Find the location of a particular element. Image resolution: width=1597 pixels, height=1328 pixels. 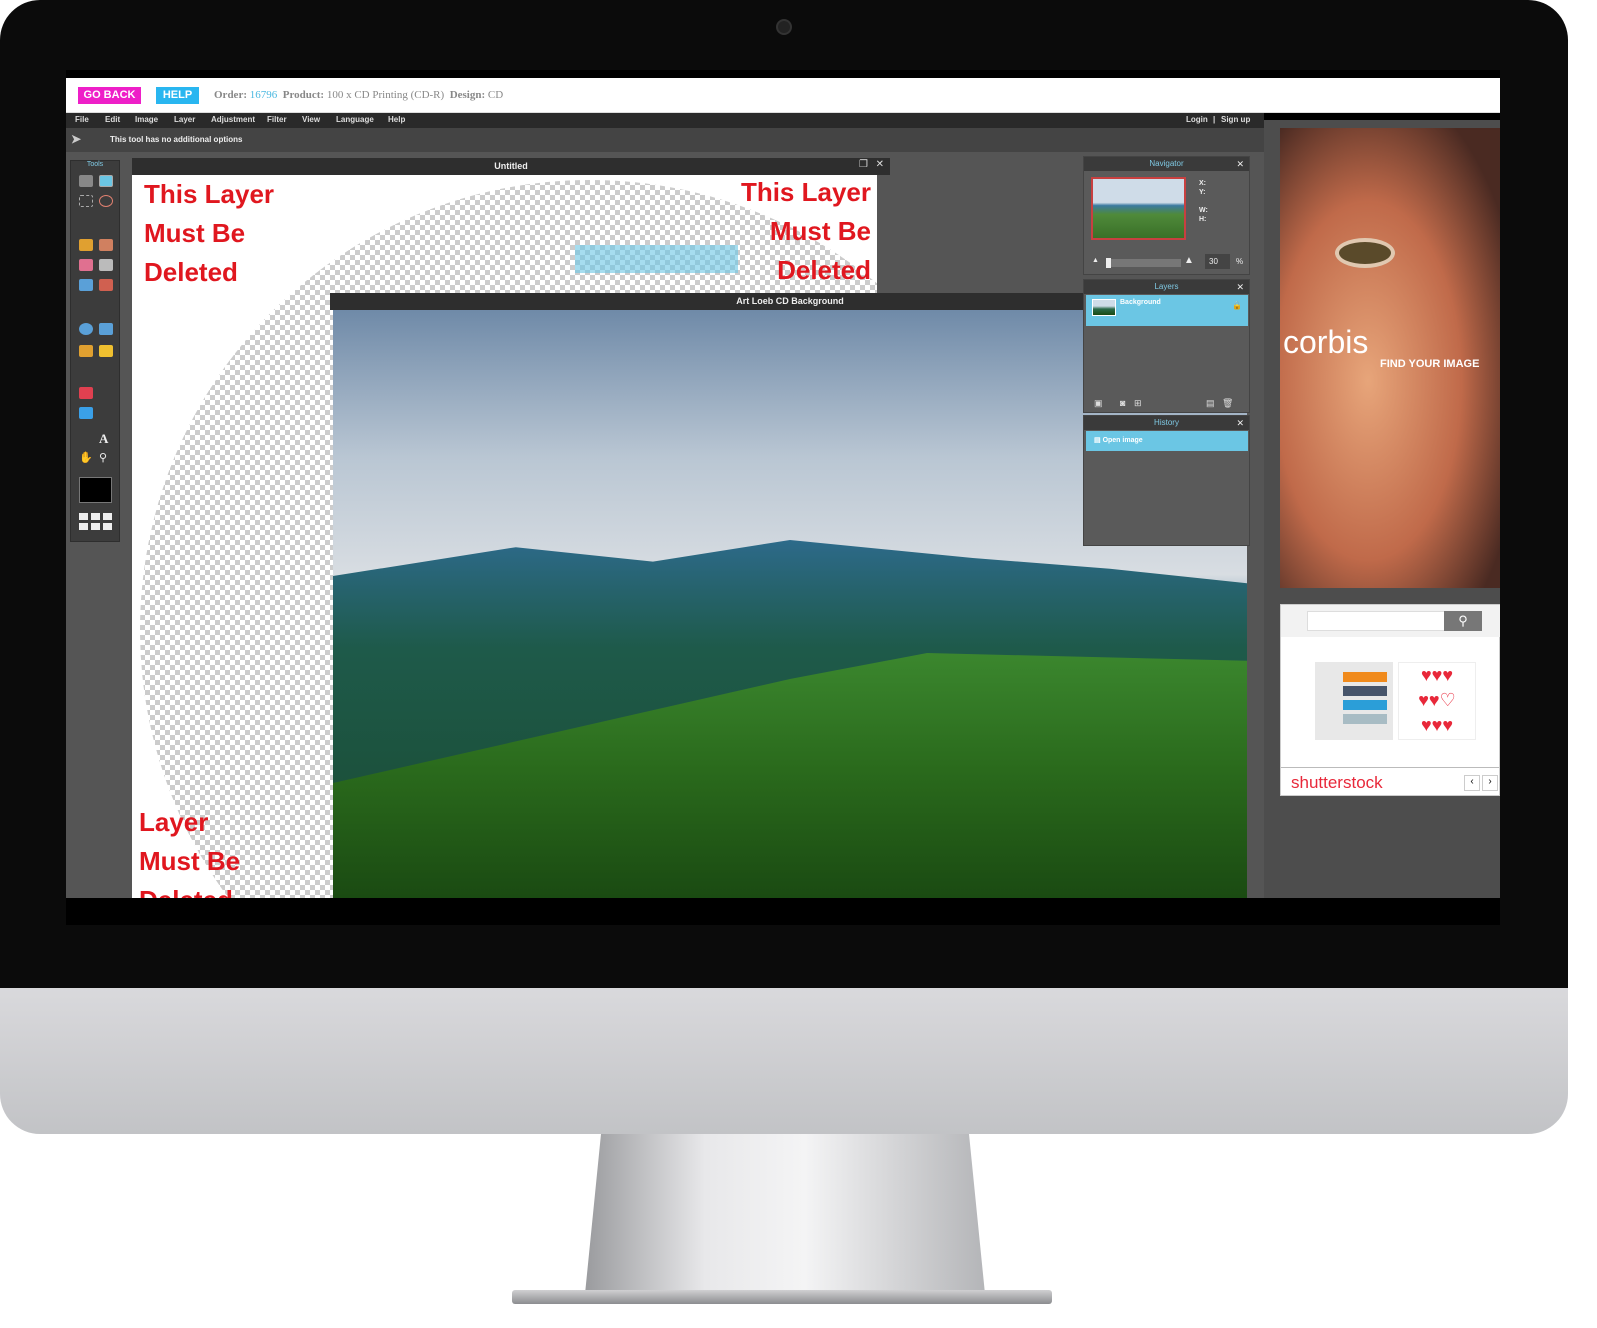

sponge-tool-icon is located at coordinates (106, 351).